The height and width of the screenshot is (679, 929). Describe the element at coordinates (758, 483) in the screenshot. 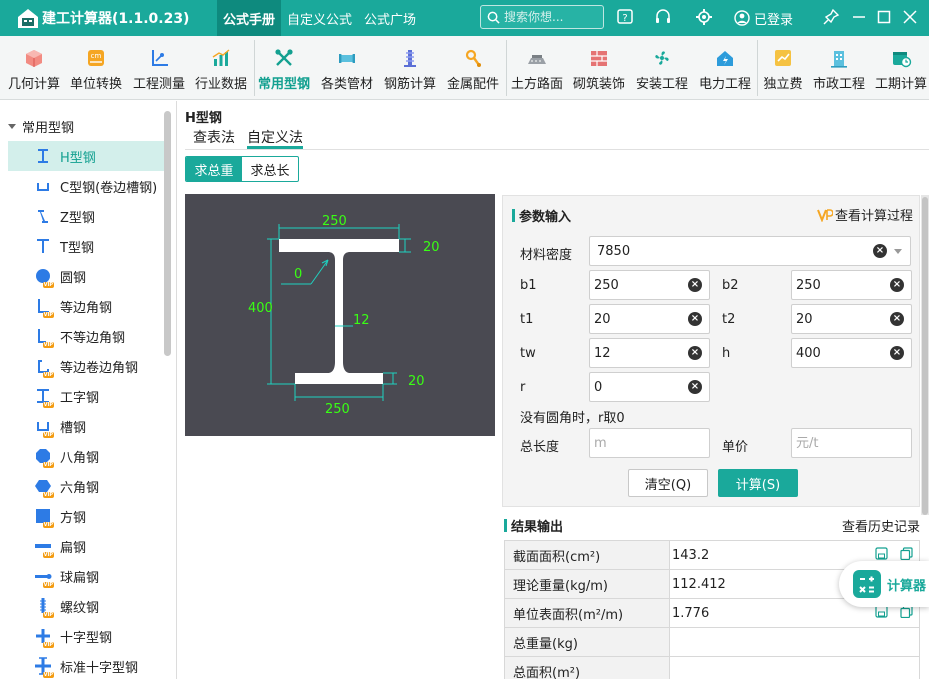

I see `calculate-button: 计算(S)` at that location.